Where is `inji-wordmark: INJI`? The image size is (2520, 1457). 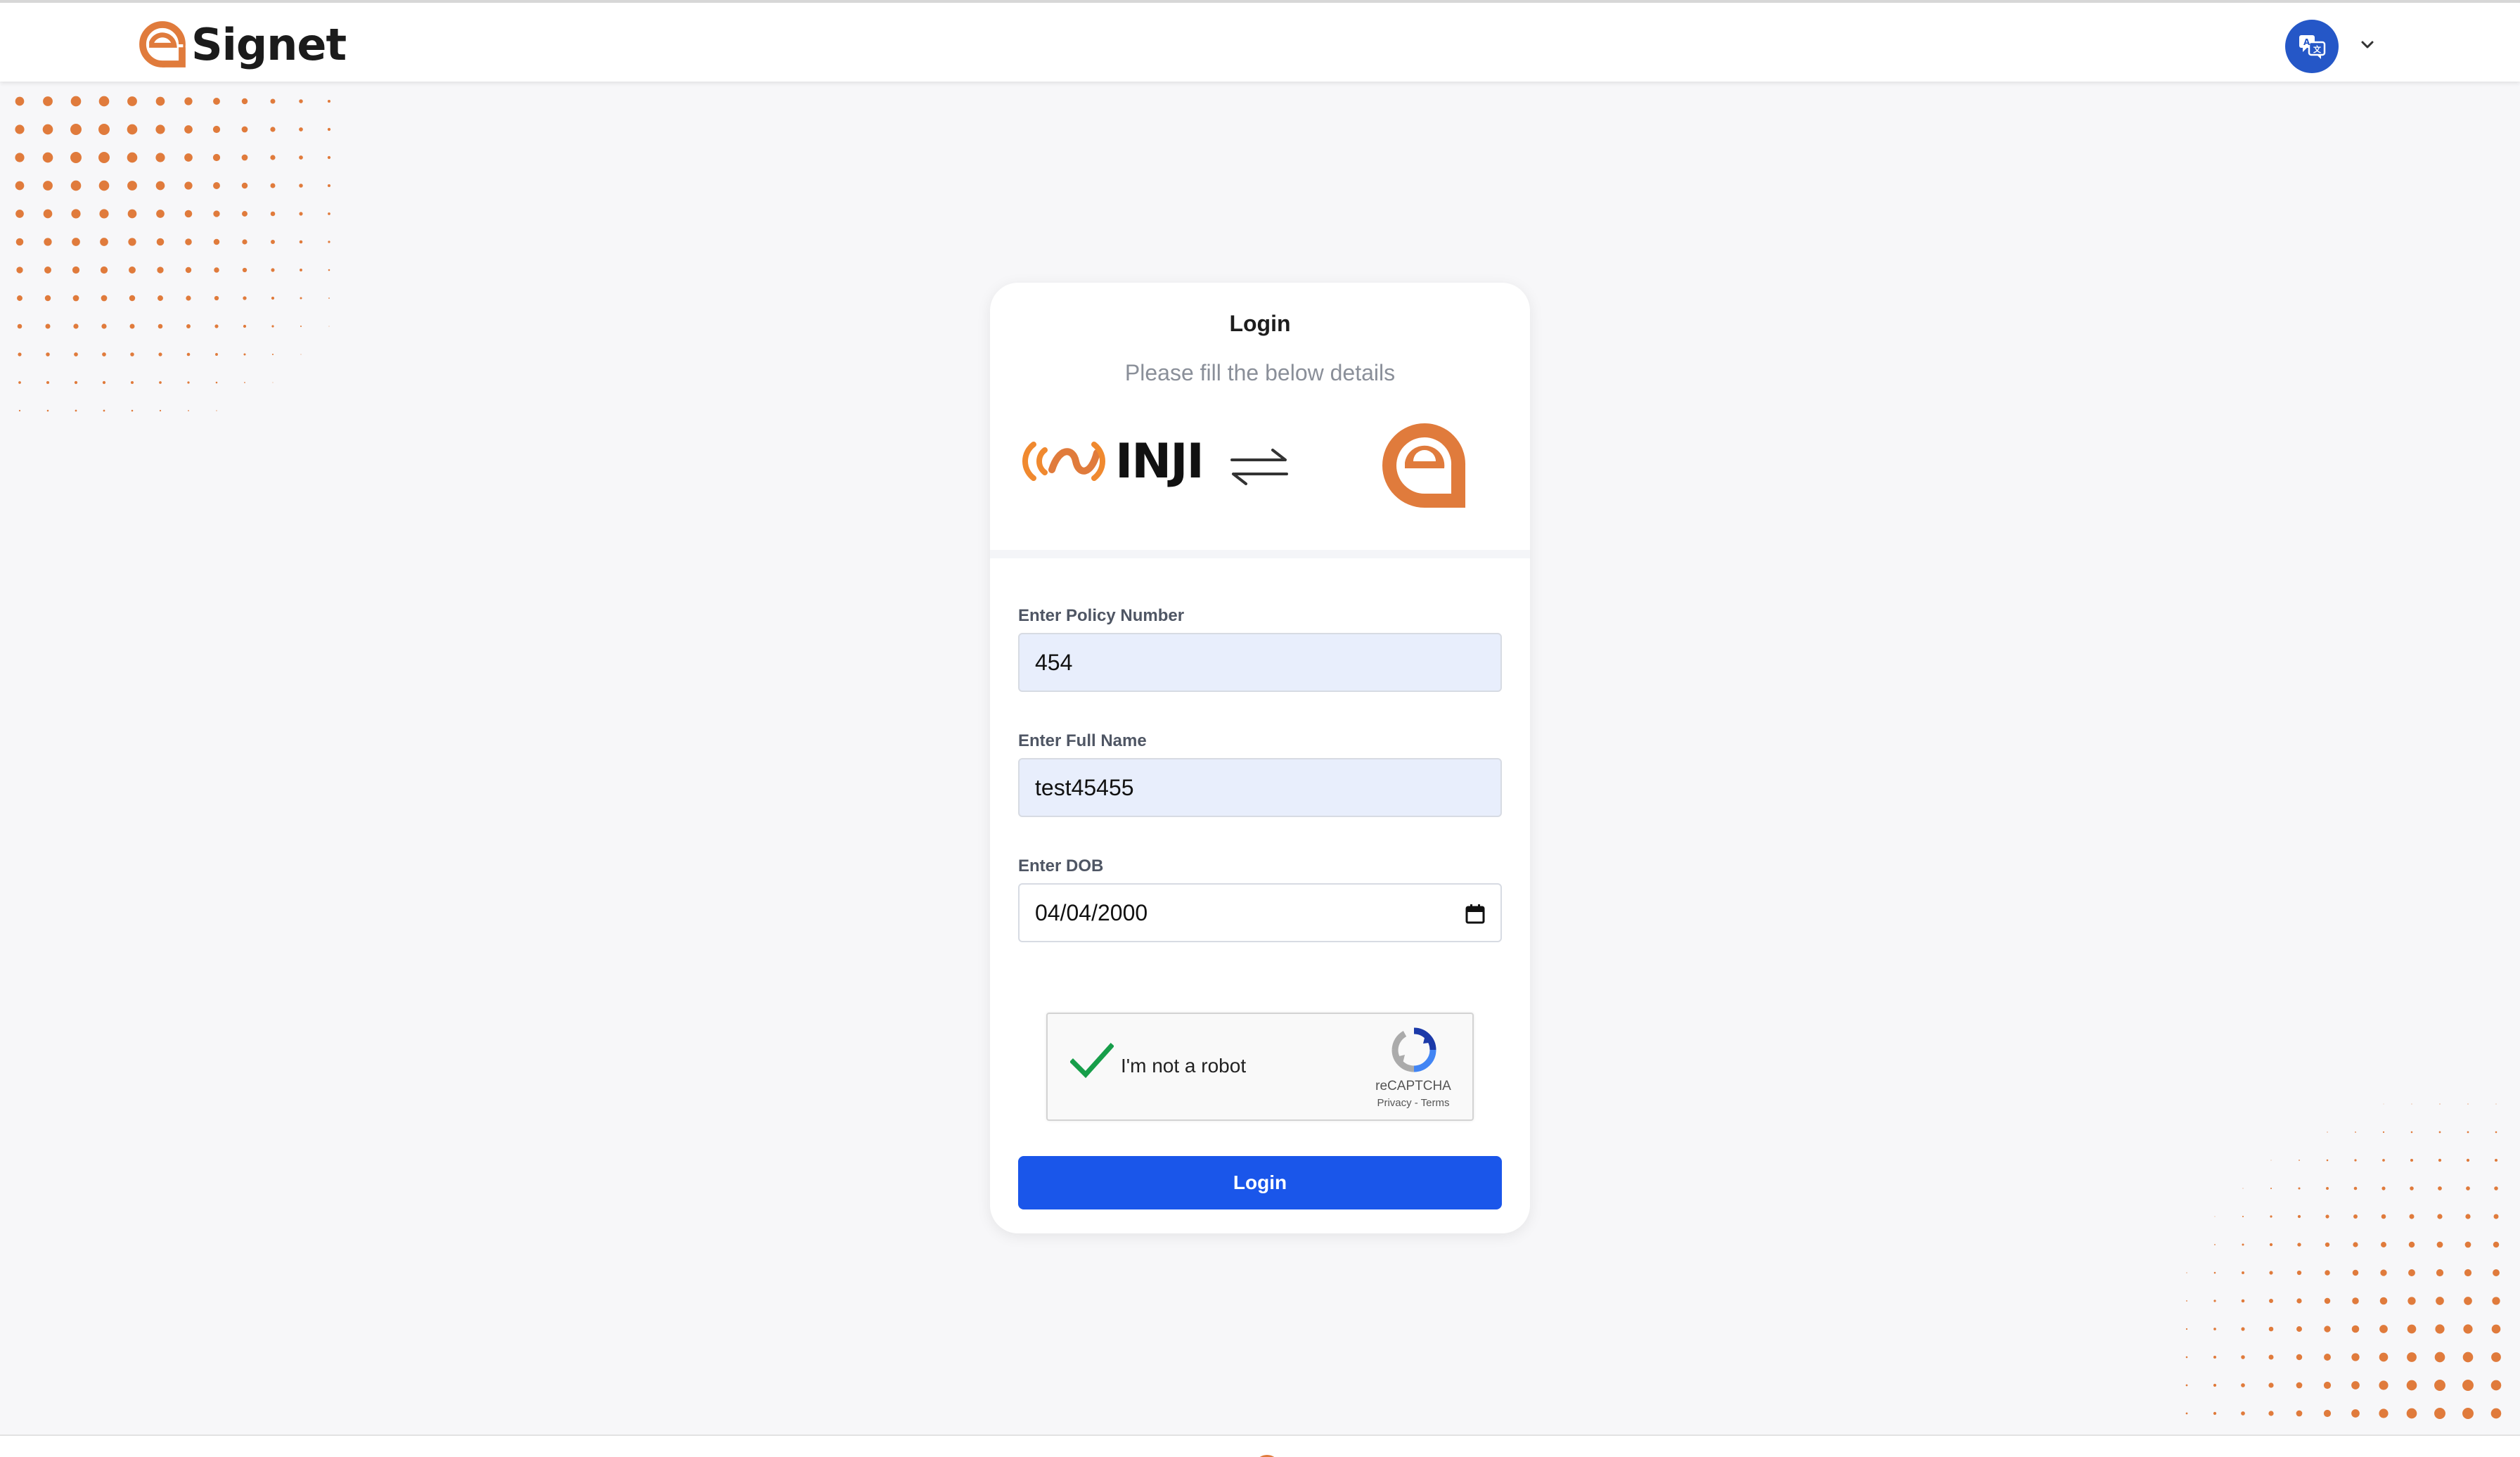
inji-wordmark: INJI is located at coordinates (1160, 461).